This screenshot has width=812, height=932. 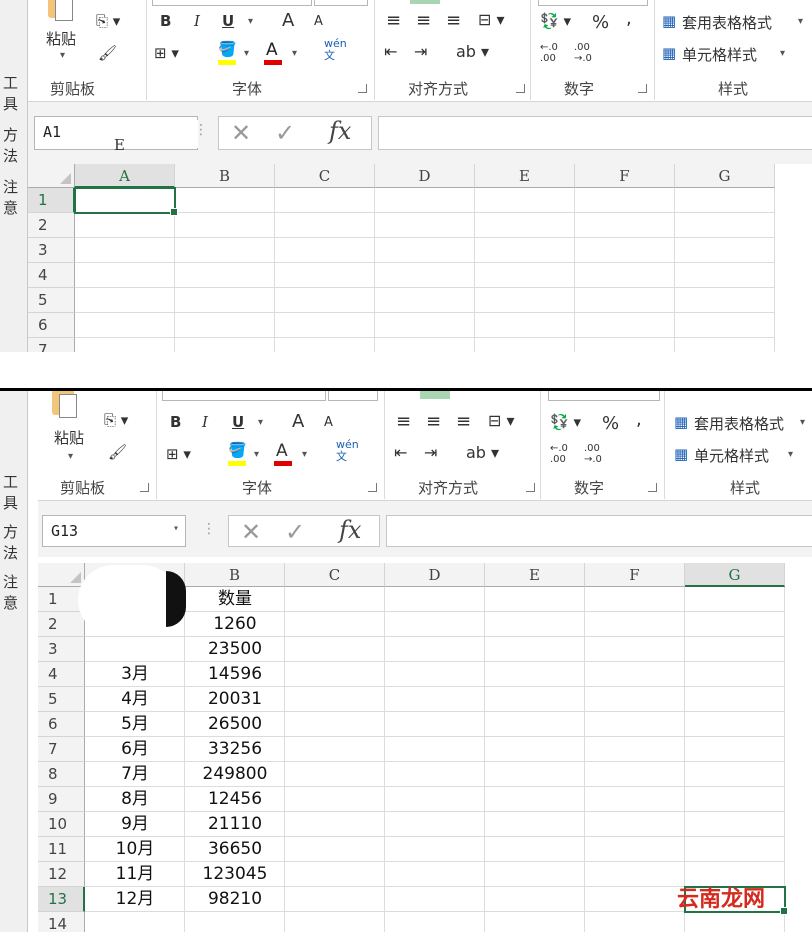 I want to click on fill-color-icon: 🪣, so click(x=237, y=450).